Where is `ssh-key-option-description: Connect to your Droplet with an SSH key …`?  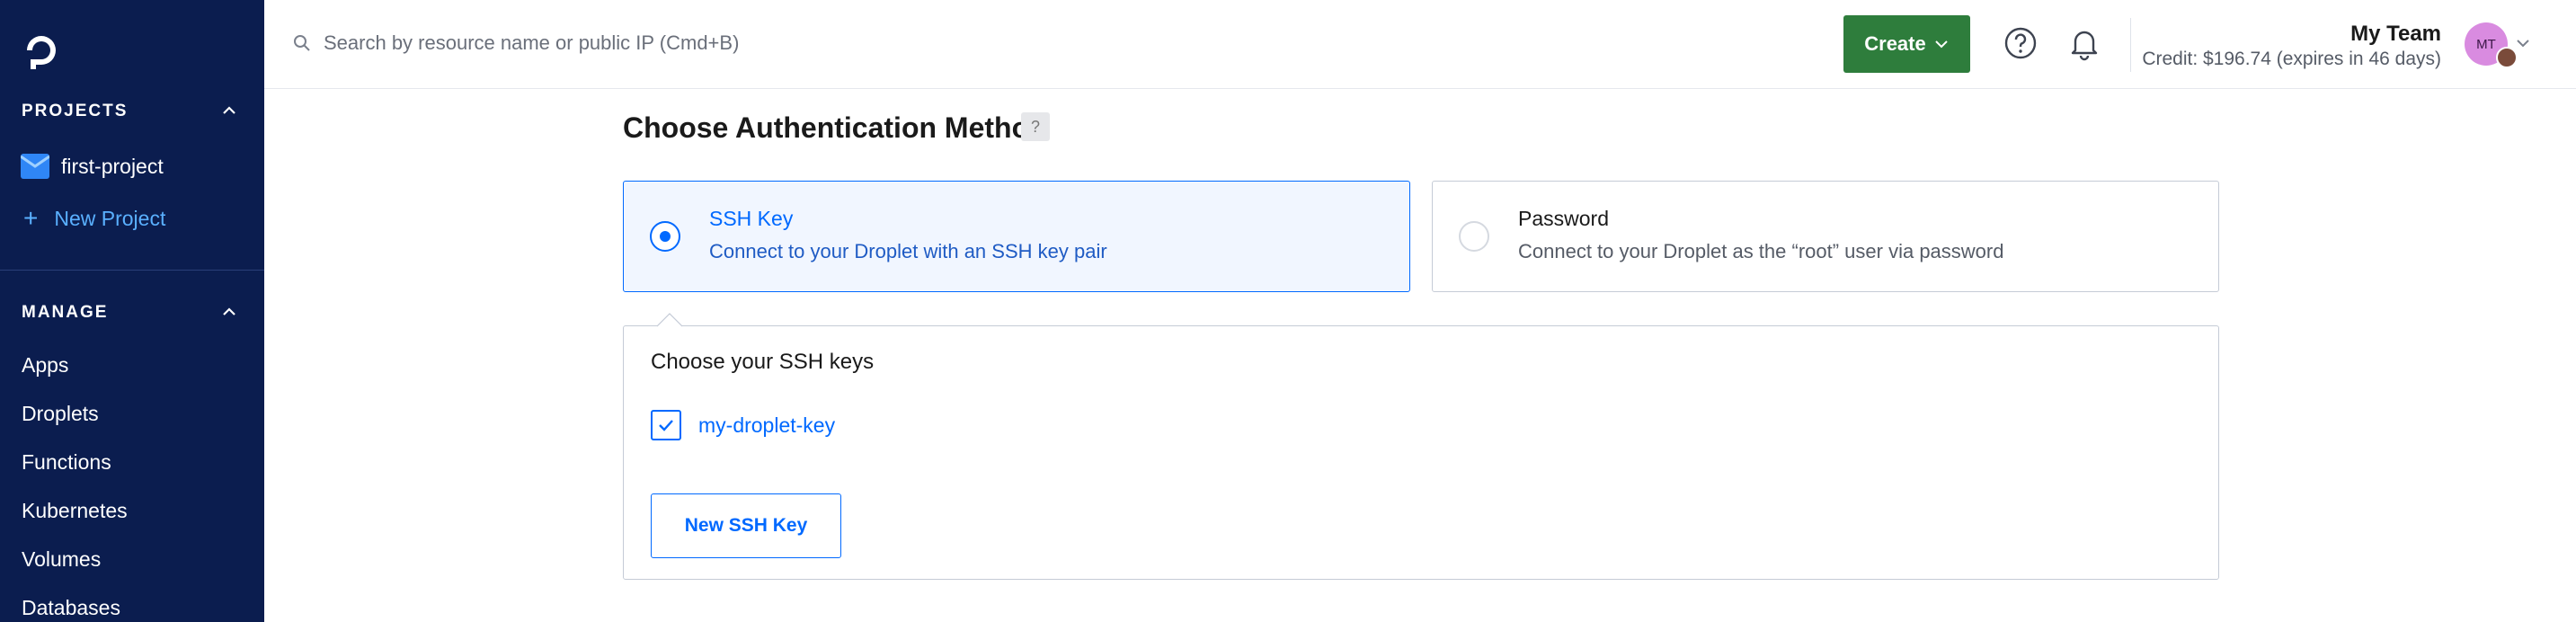 ssh-key-option-description: Connect to your Droplet with an SSH key … is located at coordinates (908, 251).